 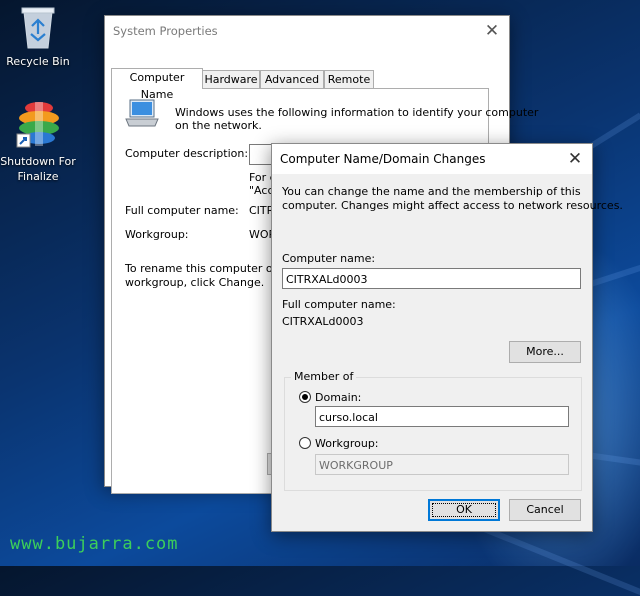 What do you see at coordinates (329, 258) in the screenshot?
I see `computer-name-label: Computer name:` at bounding box center [329, 258].